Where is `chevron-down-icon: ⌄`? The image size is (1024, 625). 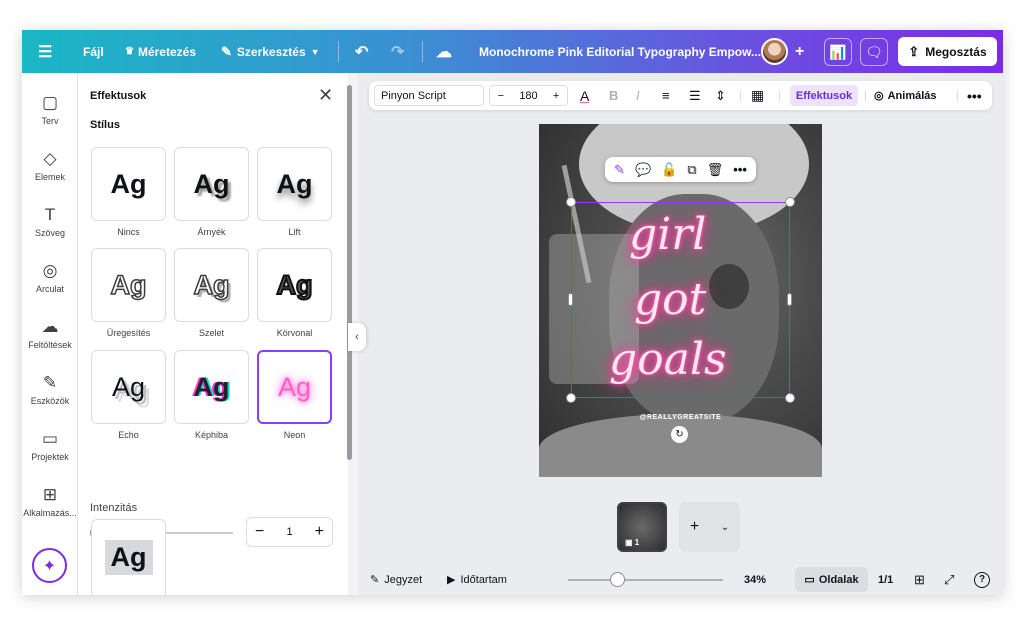
chevron-down-icon: ⌄ is located at coordinates (725, 527).